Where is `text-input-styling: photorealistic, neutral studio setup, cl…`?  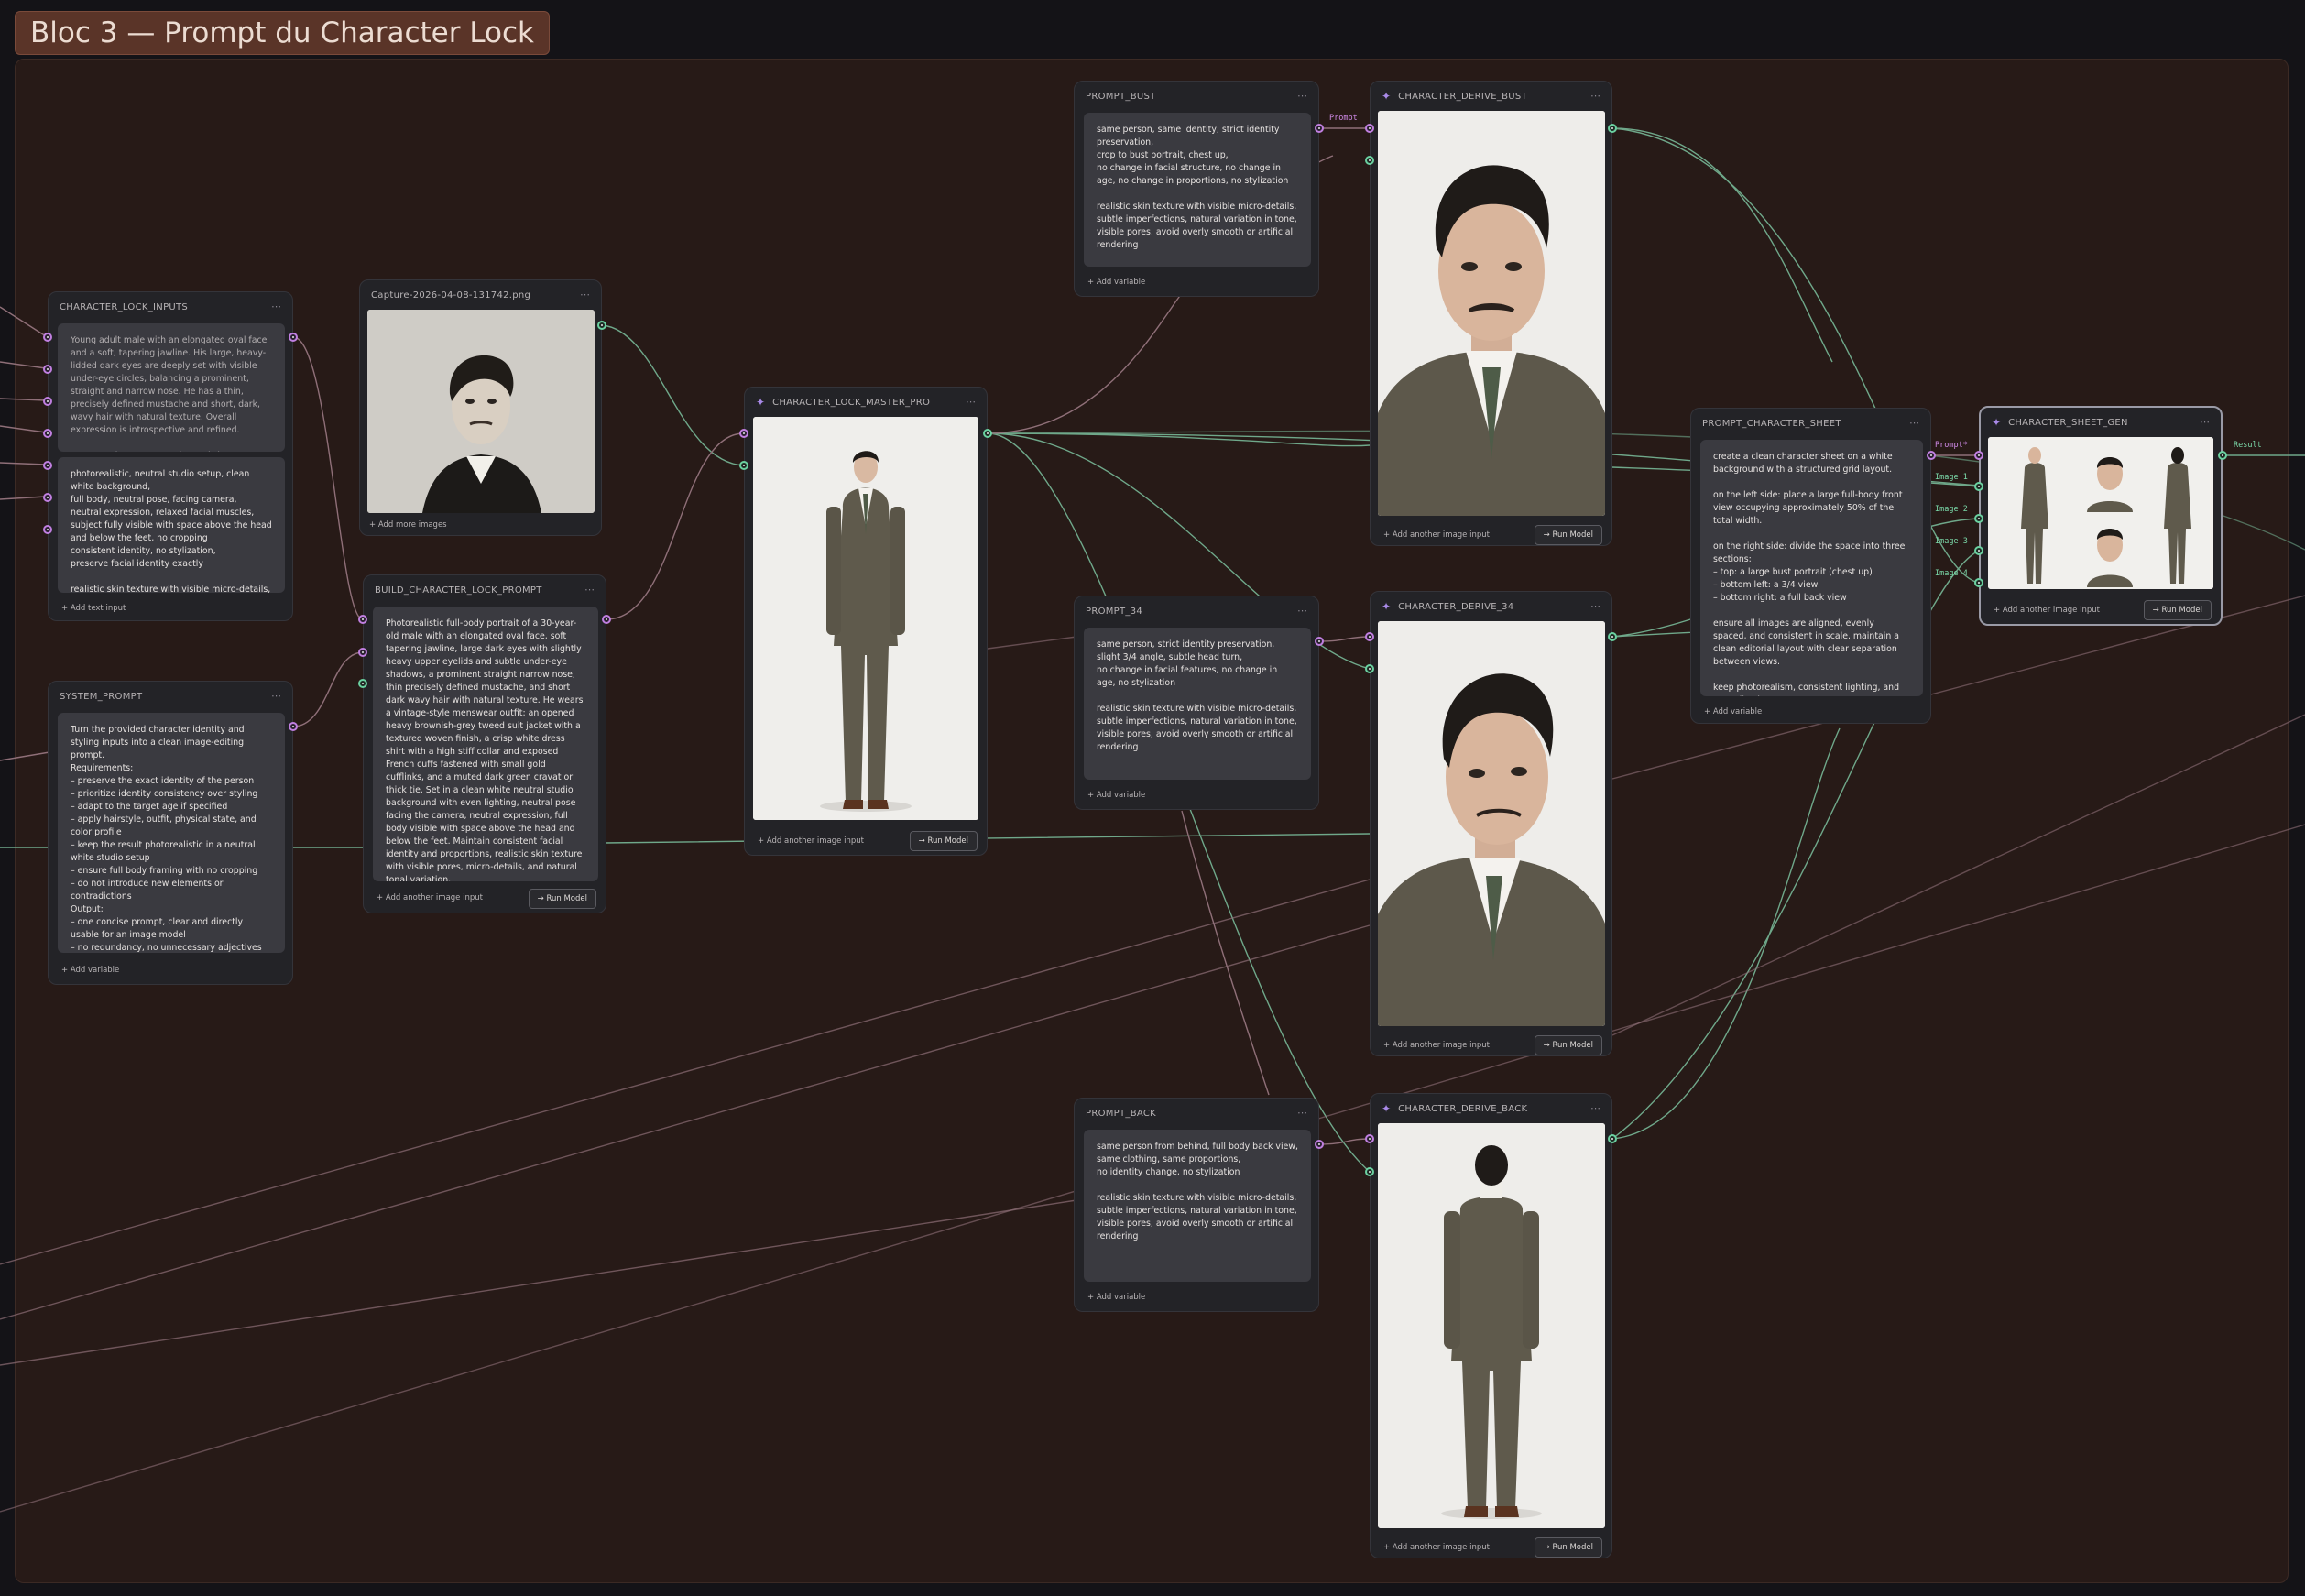
text-input-styling: photorealistic, neutral studio setup, cl… is located at coordinates (171, 525).